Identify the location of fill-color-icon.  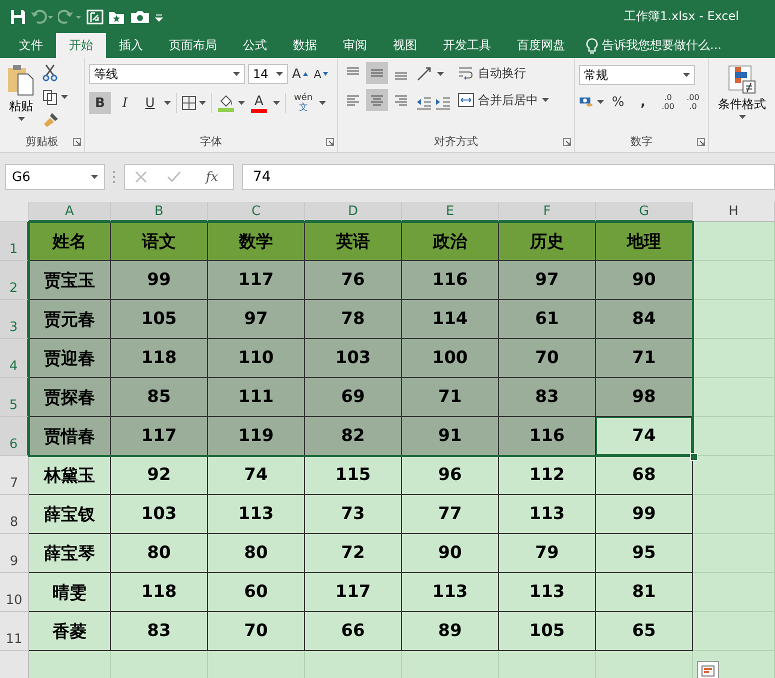
(226, 103).